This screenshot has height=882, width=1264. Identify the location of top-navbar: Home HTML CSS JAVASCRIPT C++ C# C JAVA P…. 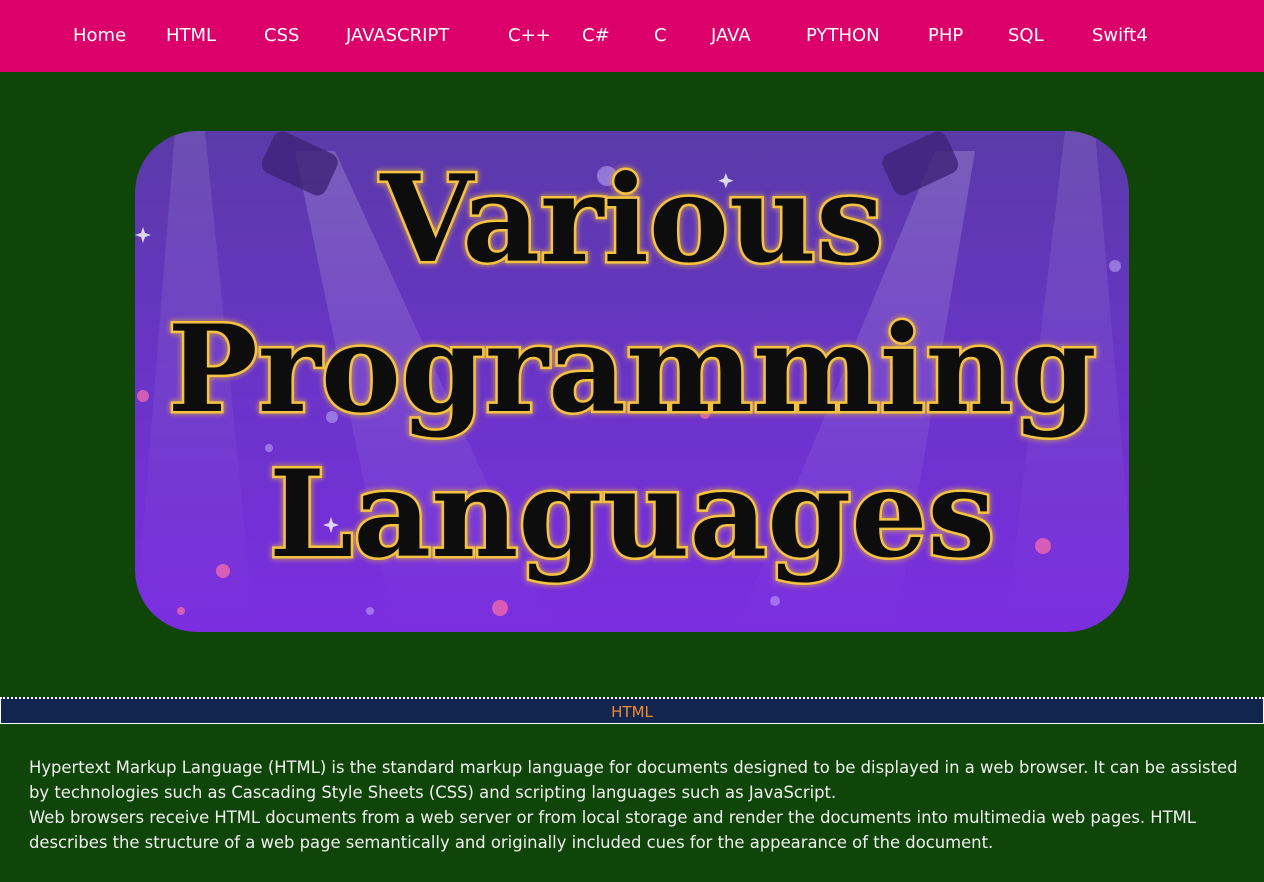
(632, 36).